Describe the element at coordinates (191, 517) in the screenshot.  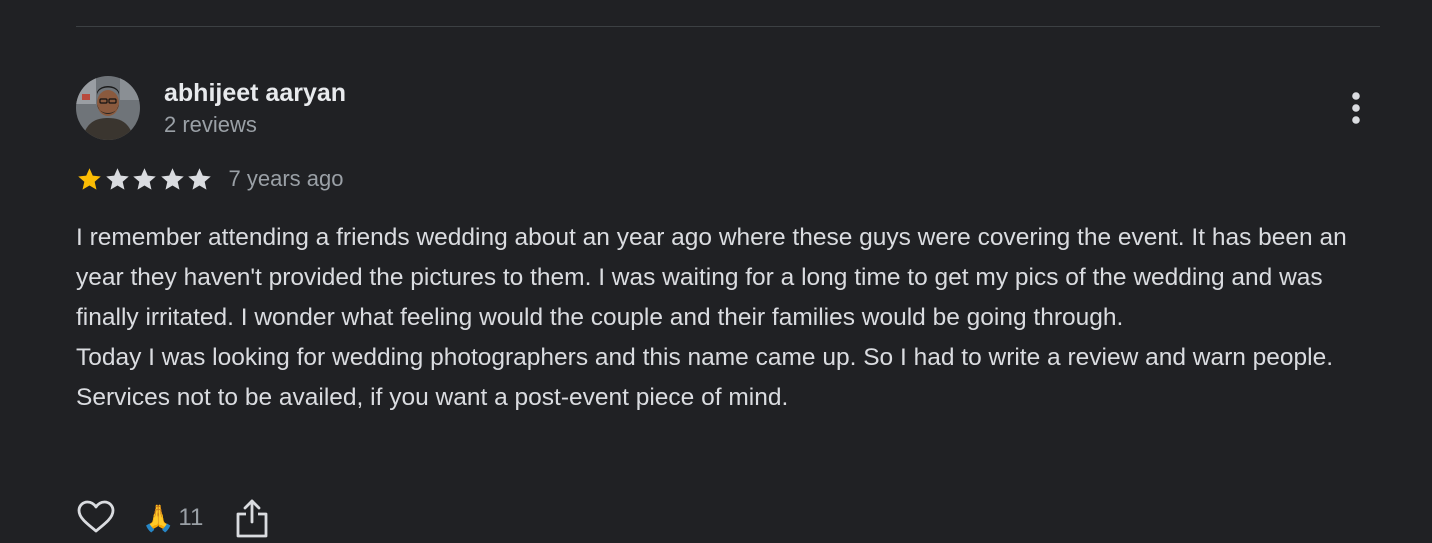
I see `reaction-count: 11` at that location.